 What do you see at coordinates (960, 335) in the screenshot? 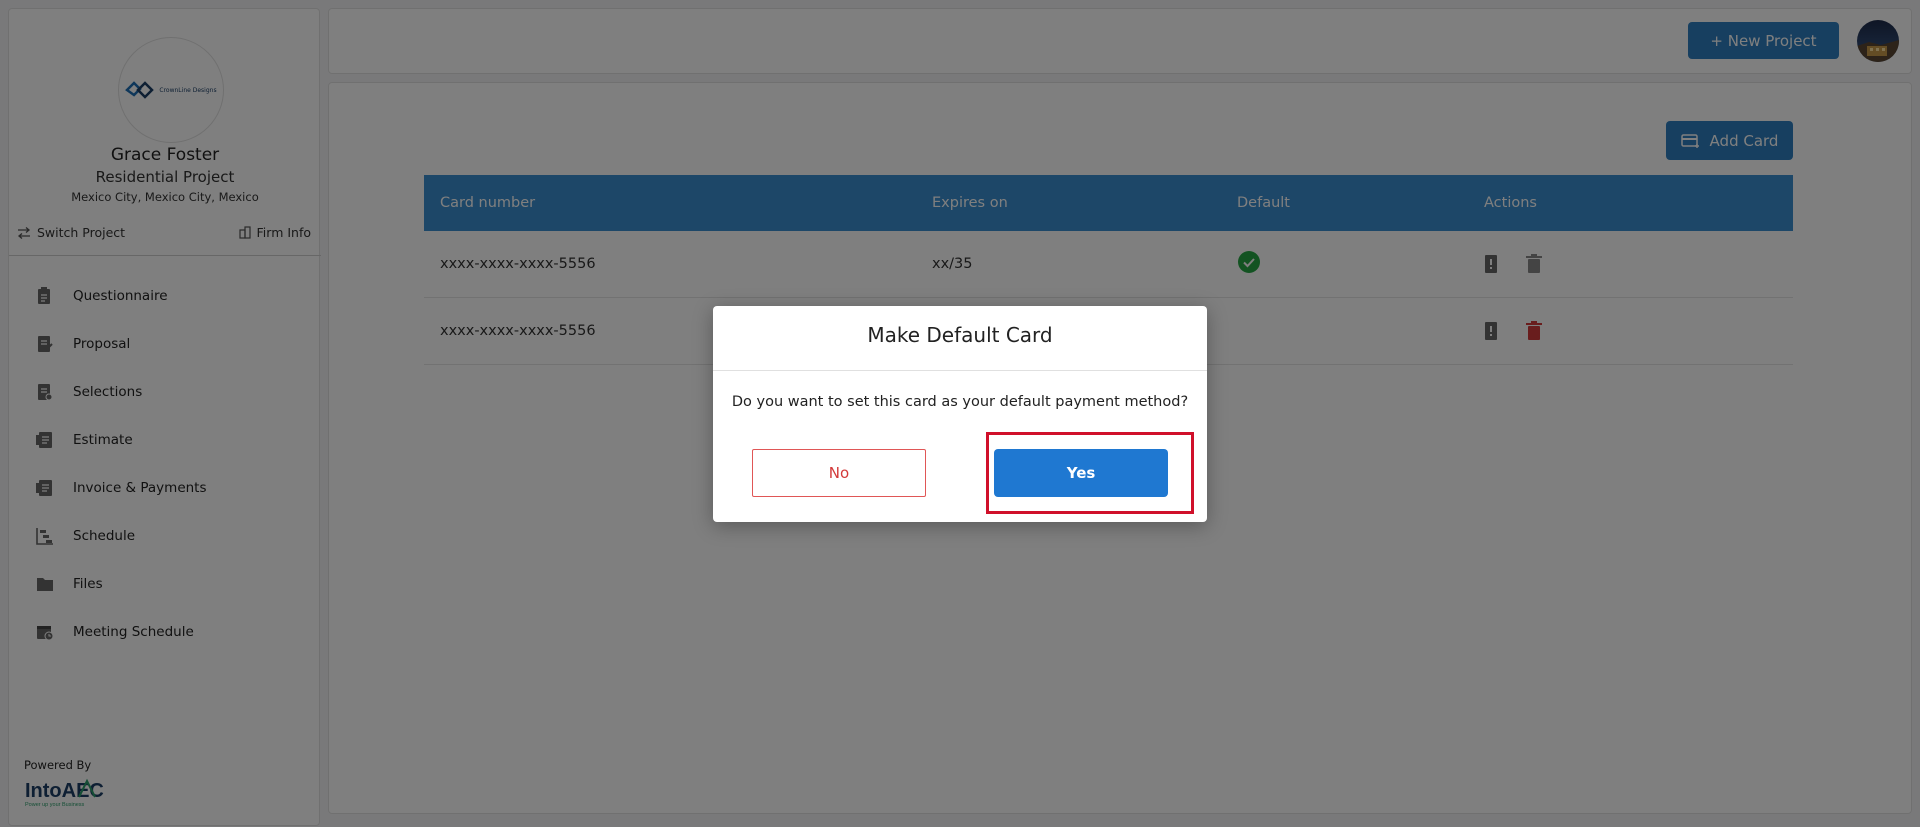
I see `dialog-title: Make Default Card` at bounding box center [960, 335].